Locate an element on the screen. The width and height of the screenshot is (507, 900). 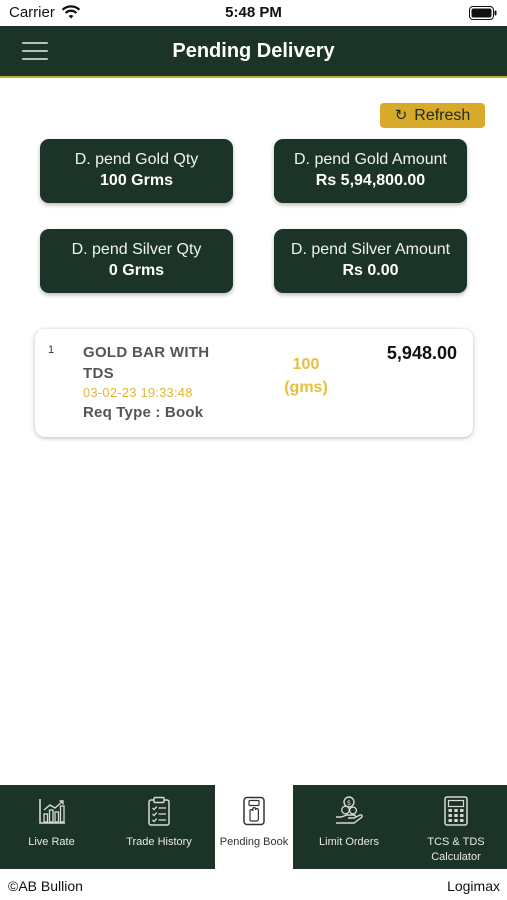
gold-qty-label: D. pend Gold Qty is located at coordinates (136, 159).